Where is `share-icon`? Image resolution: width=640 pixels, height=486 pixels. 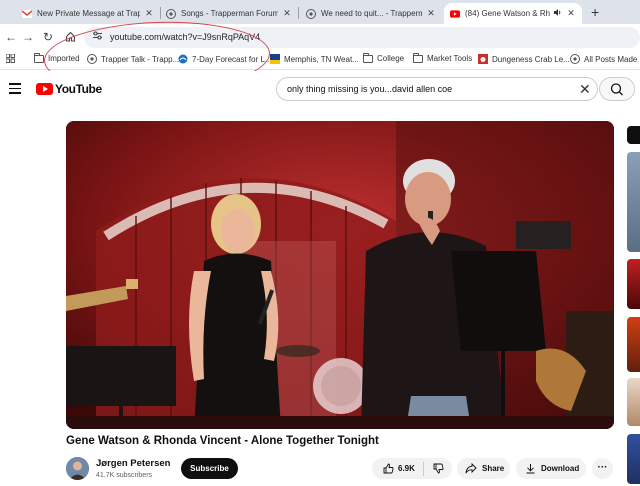 share-icon is located at coordinates (471, 469).